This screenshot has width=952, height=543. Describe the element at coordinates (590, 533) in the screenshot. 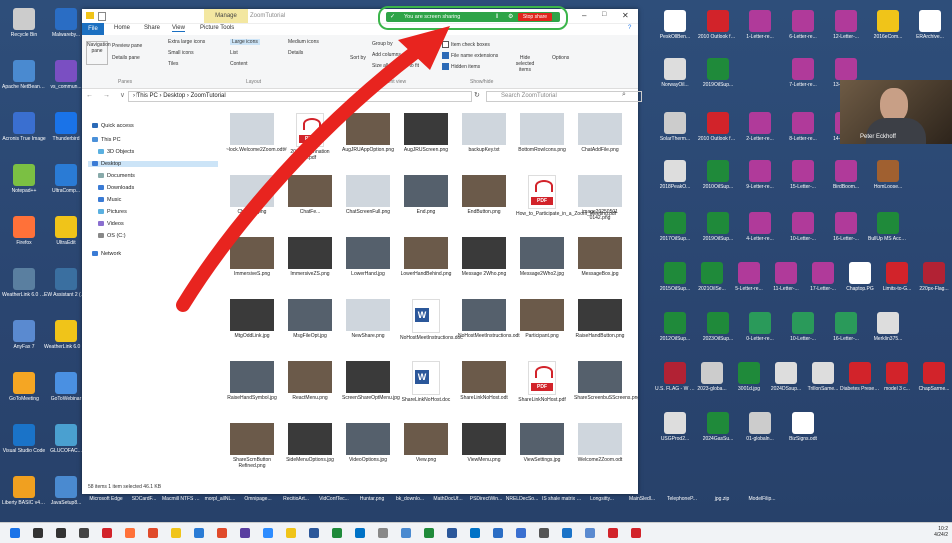

I see `app4-icon` at that location.